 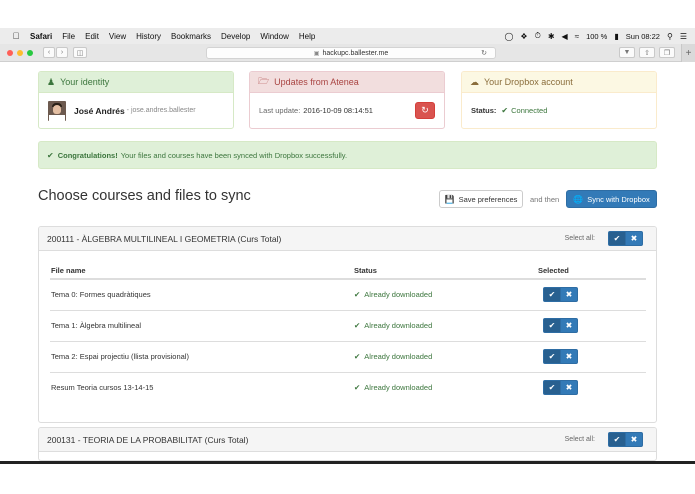 What do you see at coordinates (683, 36) in the screenshot?
I see `notification-center-icon: ☰` at bounding box center [683, 36].